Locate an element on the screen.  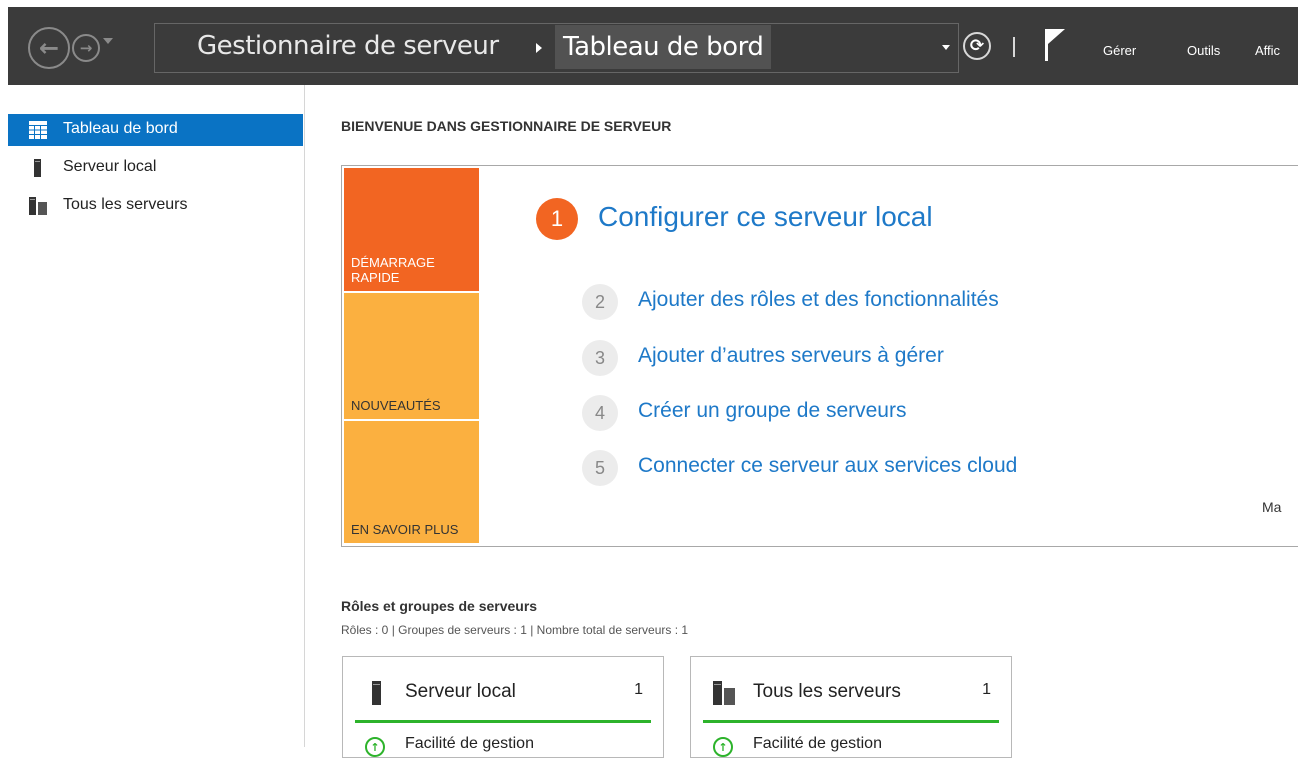
card-title: Tous les serveurs is located at coordinates (827, 691).